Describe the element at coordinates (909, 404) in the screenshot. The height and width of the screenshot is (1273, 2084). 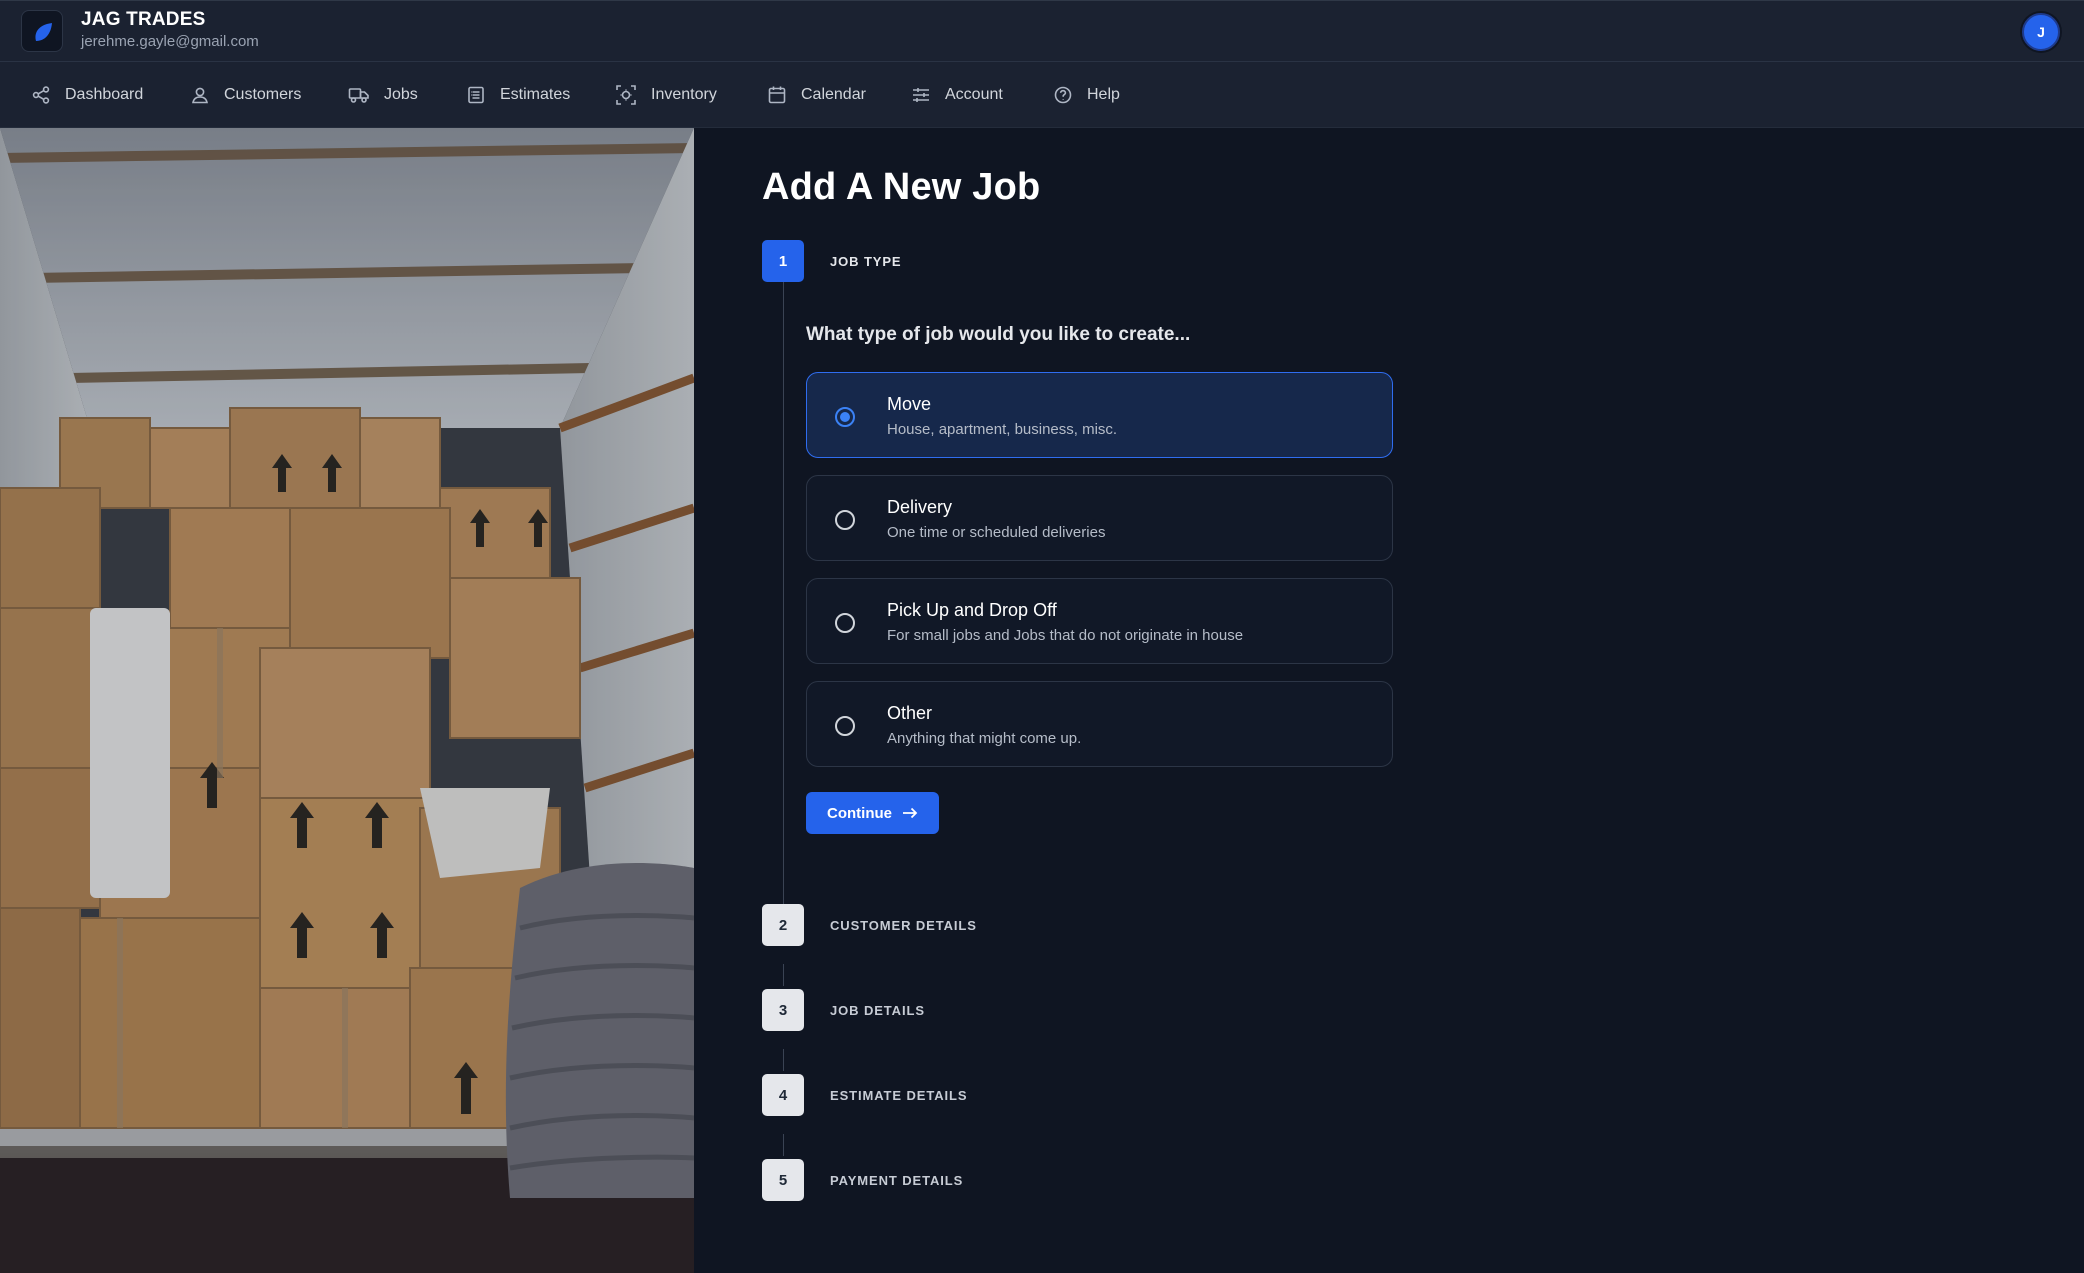
I see `option-title: Move` at that location.